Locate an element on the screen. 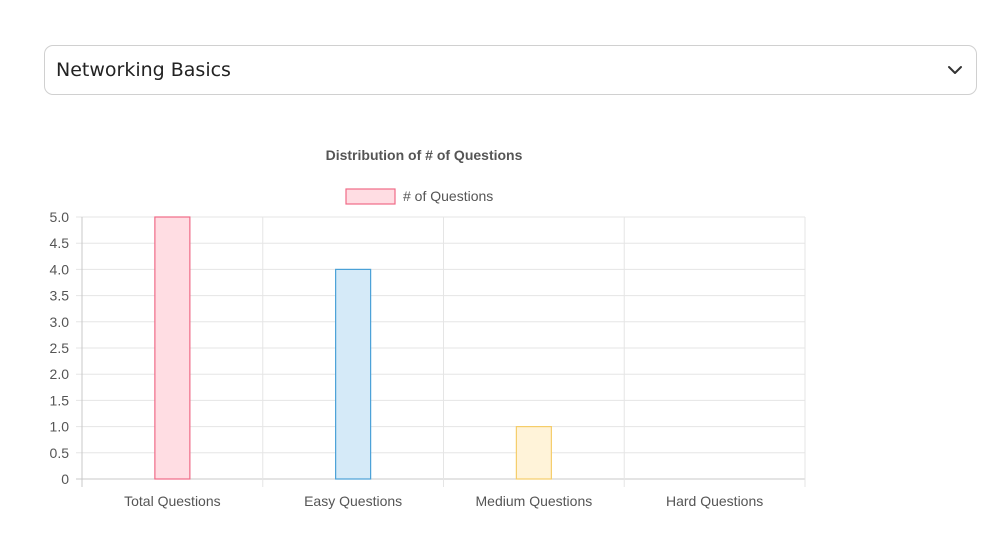 This screenshot has height=550, width=1000. y-axis-ticks: 0 0.5 1.0 1.5 2.0 2.5 3.0 3.5 4.0 4.5 5.0 is located at coordinates (60, 348).